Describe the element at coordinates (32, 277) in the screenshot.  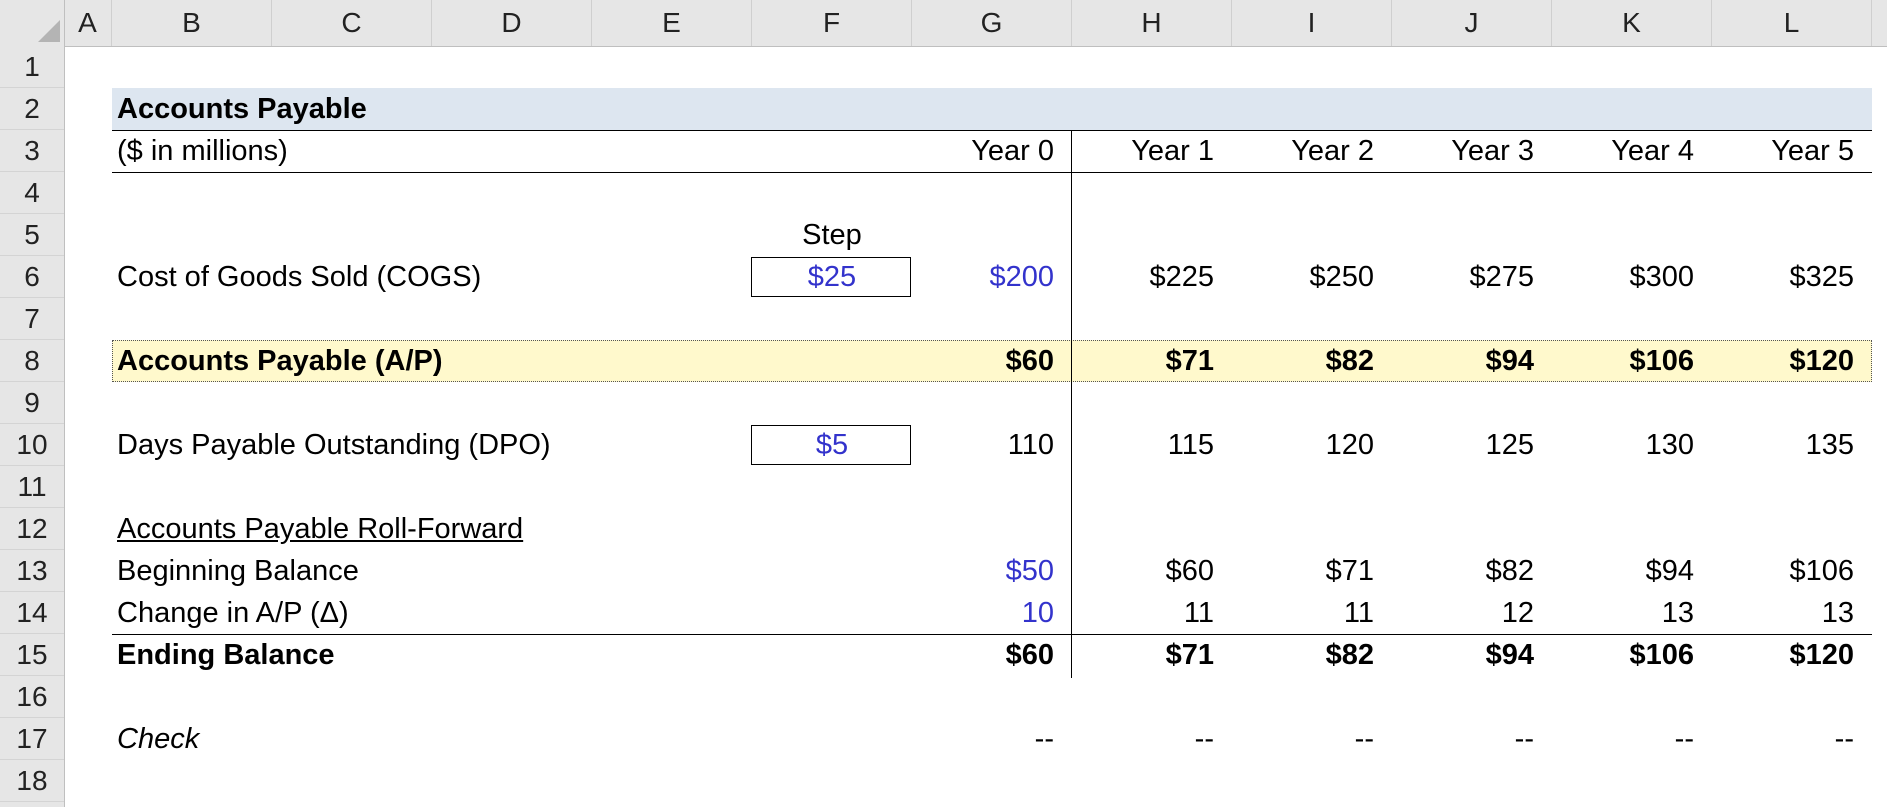
I see `row-header-6: 6` at that location.